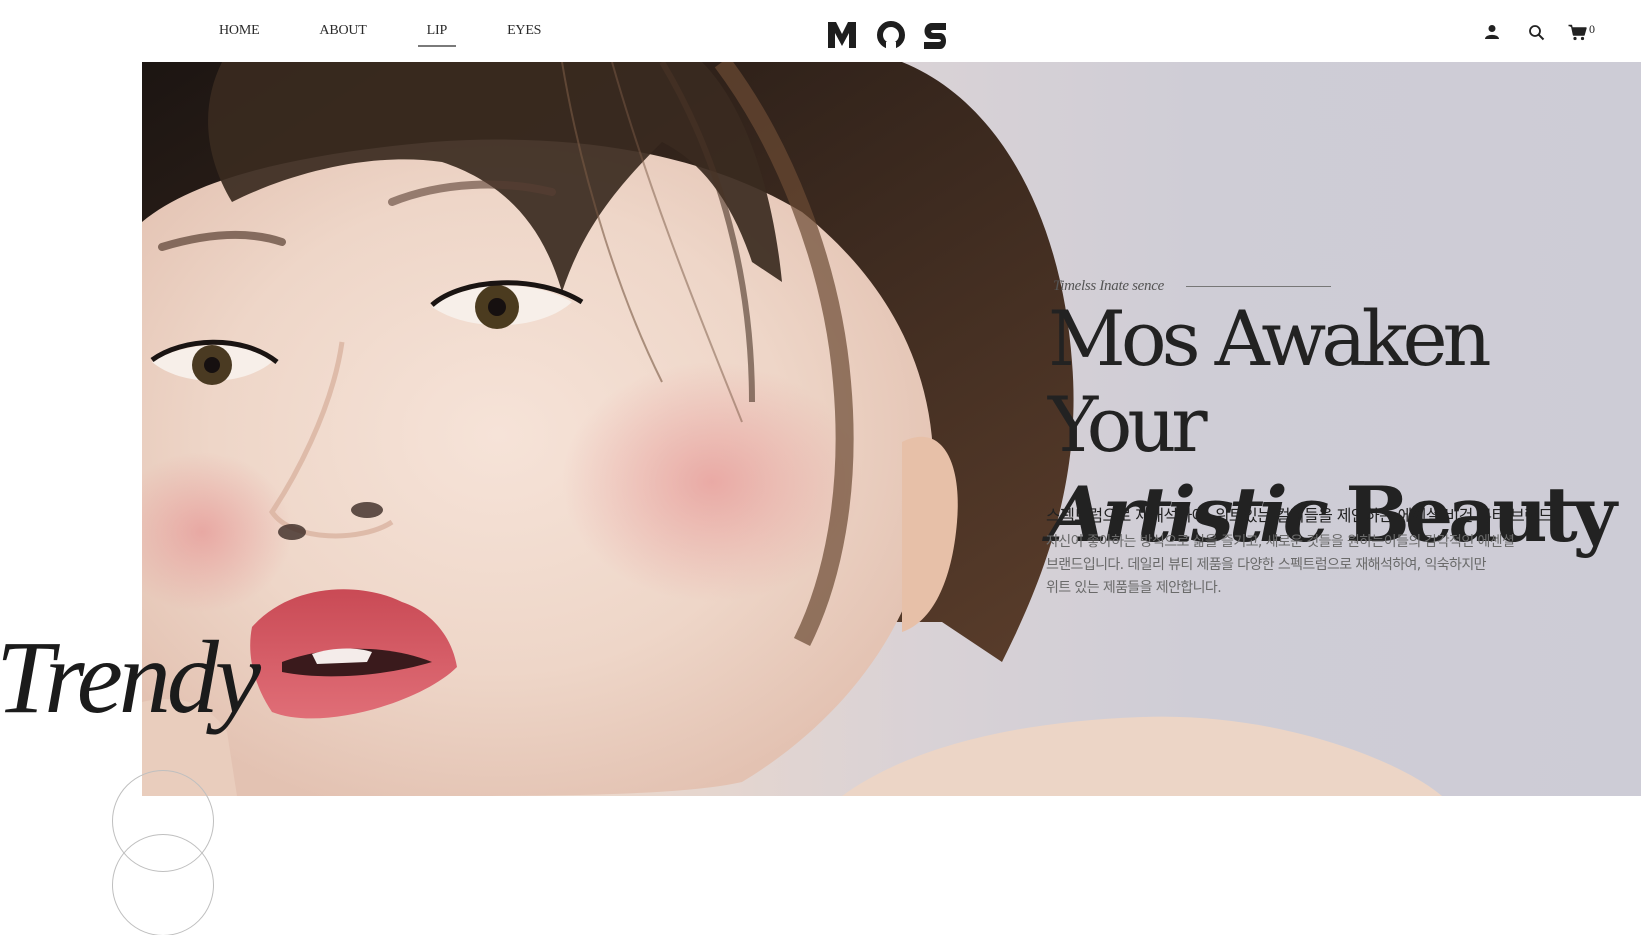 Image resolution: width=1641 pixels, height=935 pixels. Describe the element at coordinates (1270, 381) in the screenshot. I see `headline-line-1: Mos Awaken Your` at that location.